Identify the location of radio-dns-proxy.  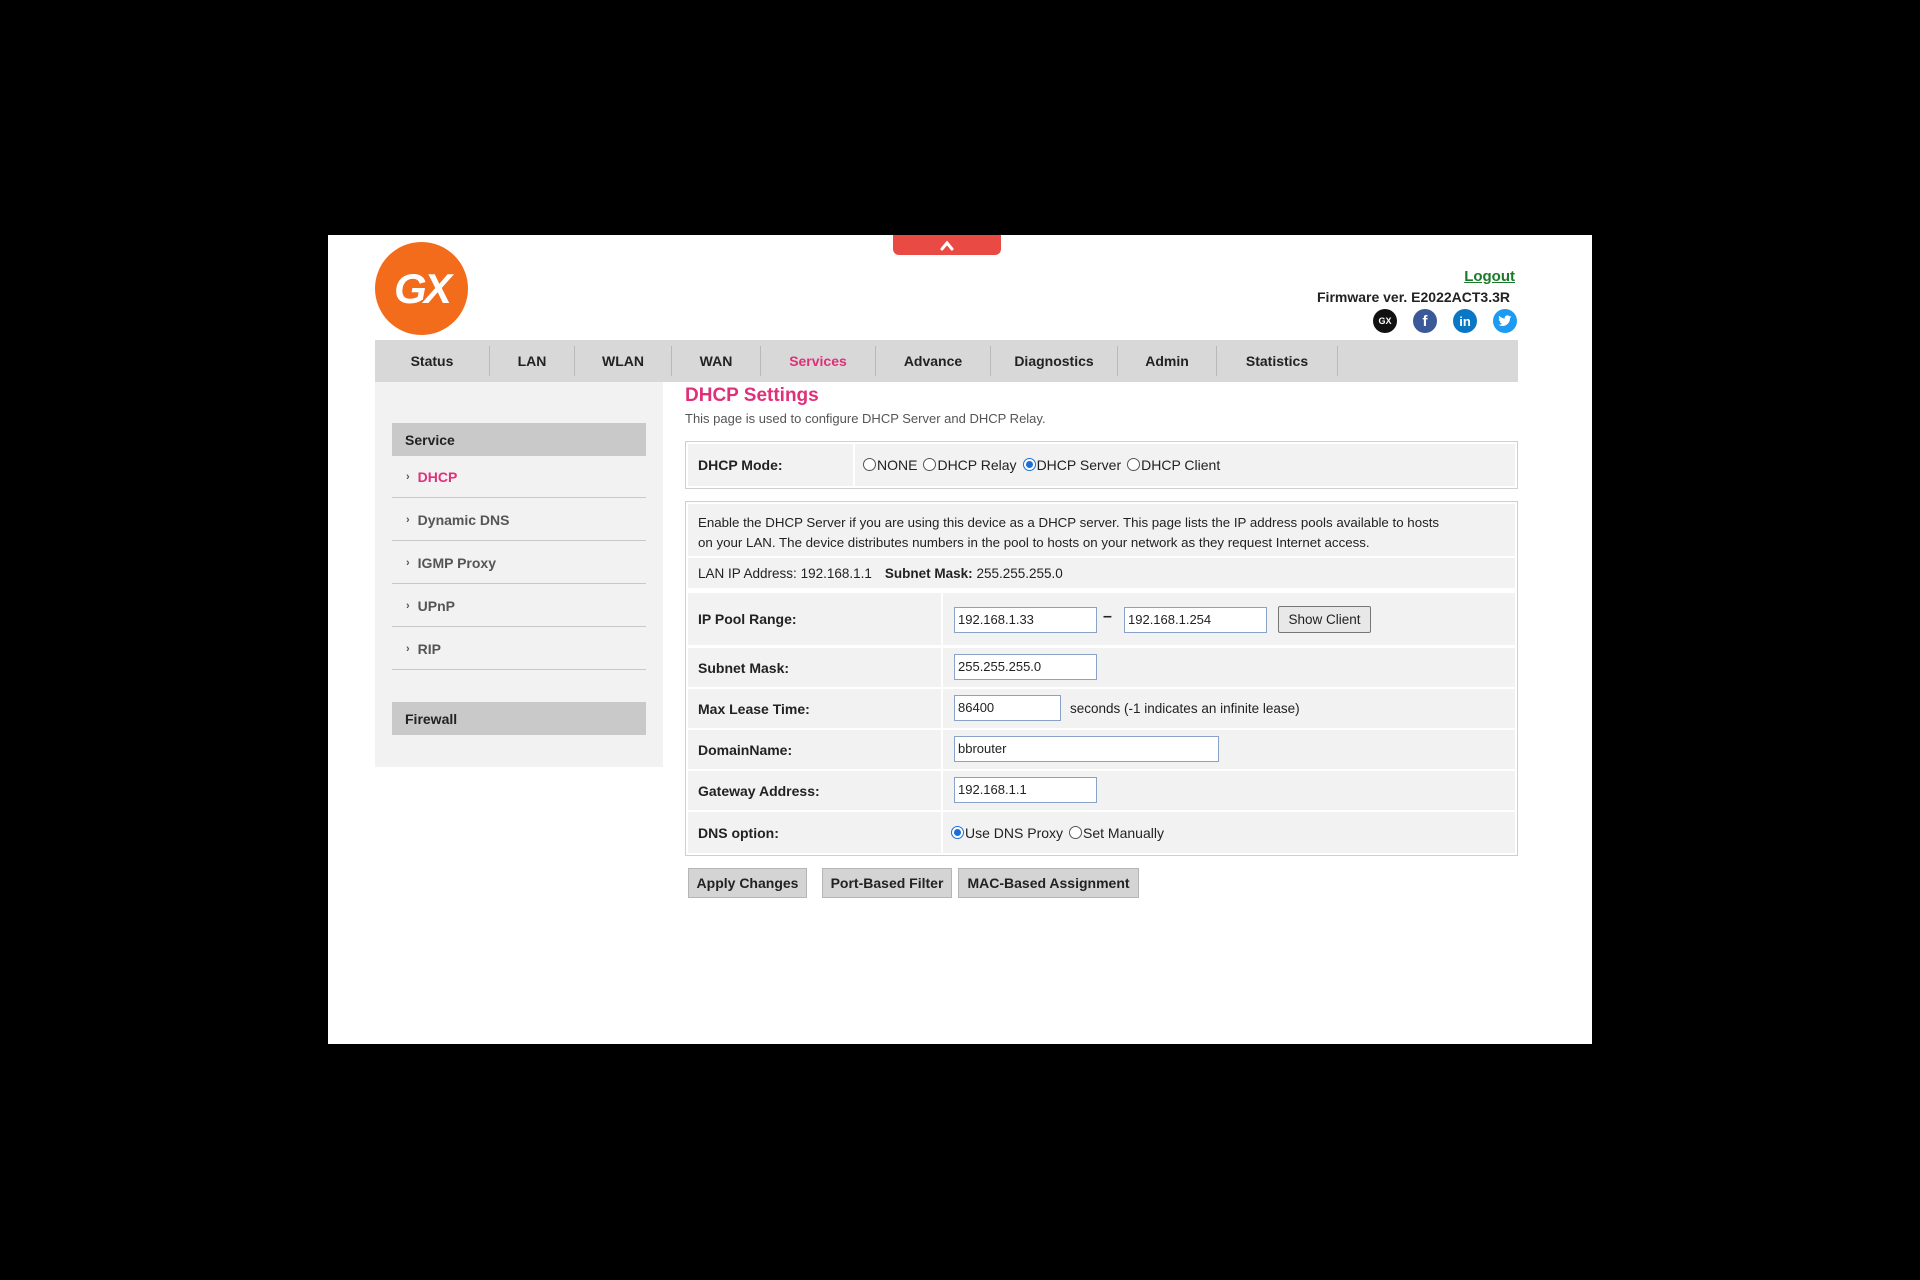
(957, 832).